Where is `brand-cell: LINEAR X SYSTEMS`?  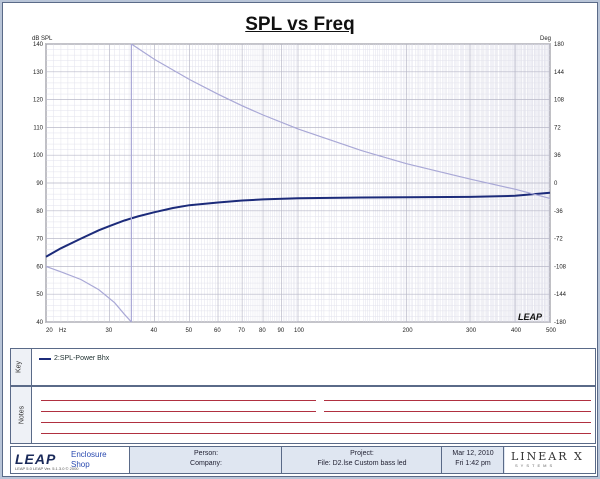 brand-cell: LINEAR X SYSTEMS is located at coordinates (550, 460).